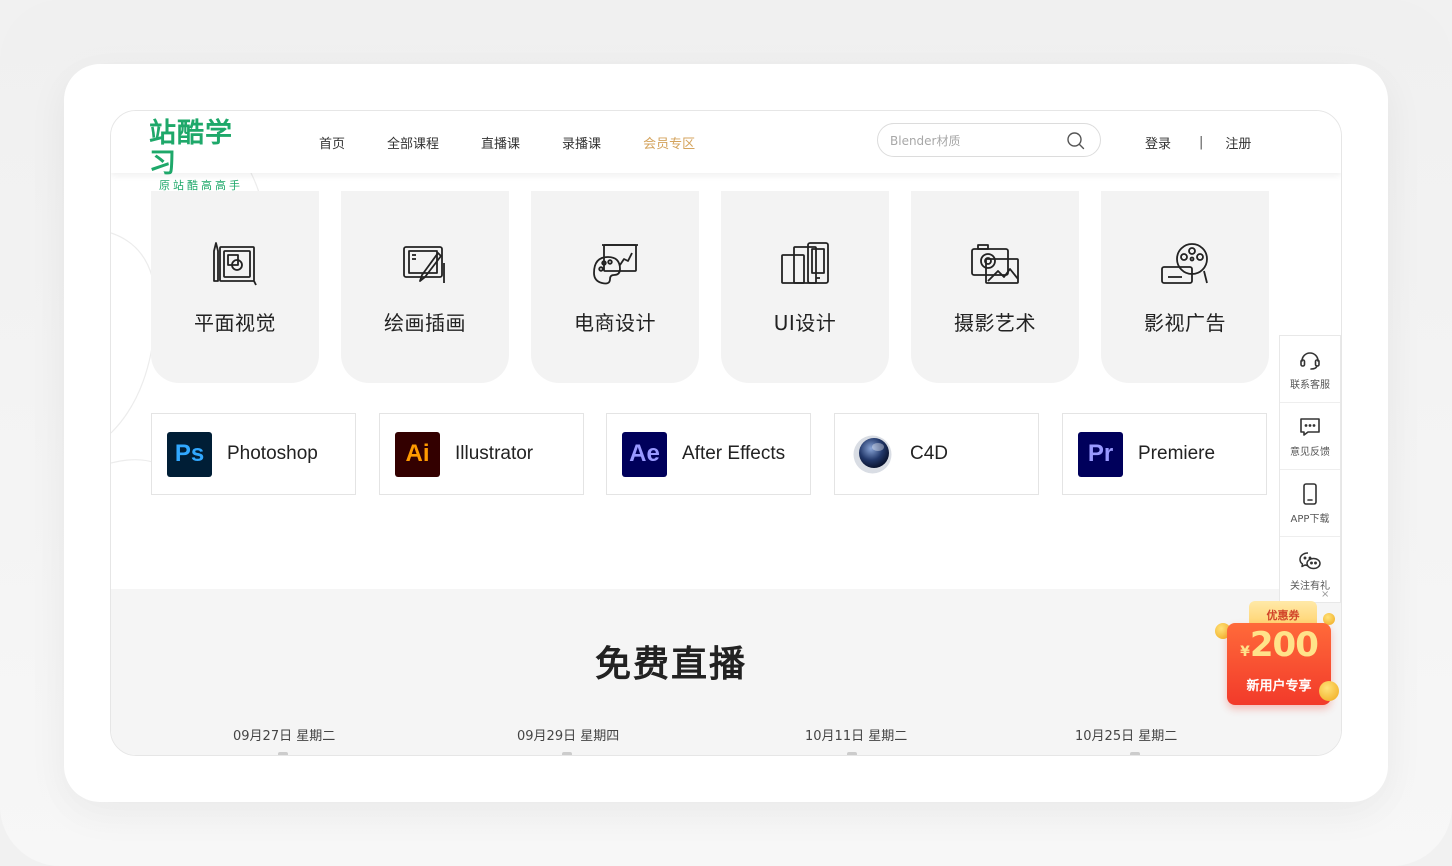 Image resolution: width=1452 pixels, height=866 pixels. What do you see at coordinates (1100, 454) in the screenshot?
I see `premiere-logo-icon: Pr` at bounding box center [1100, 454].